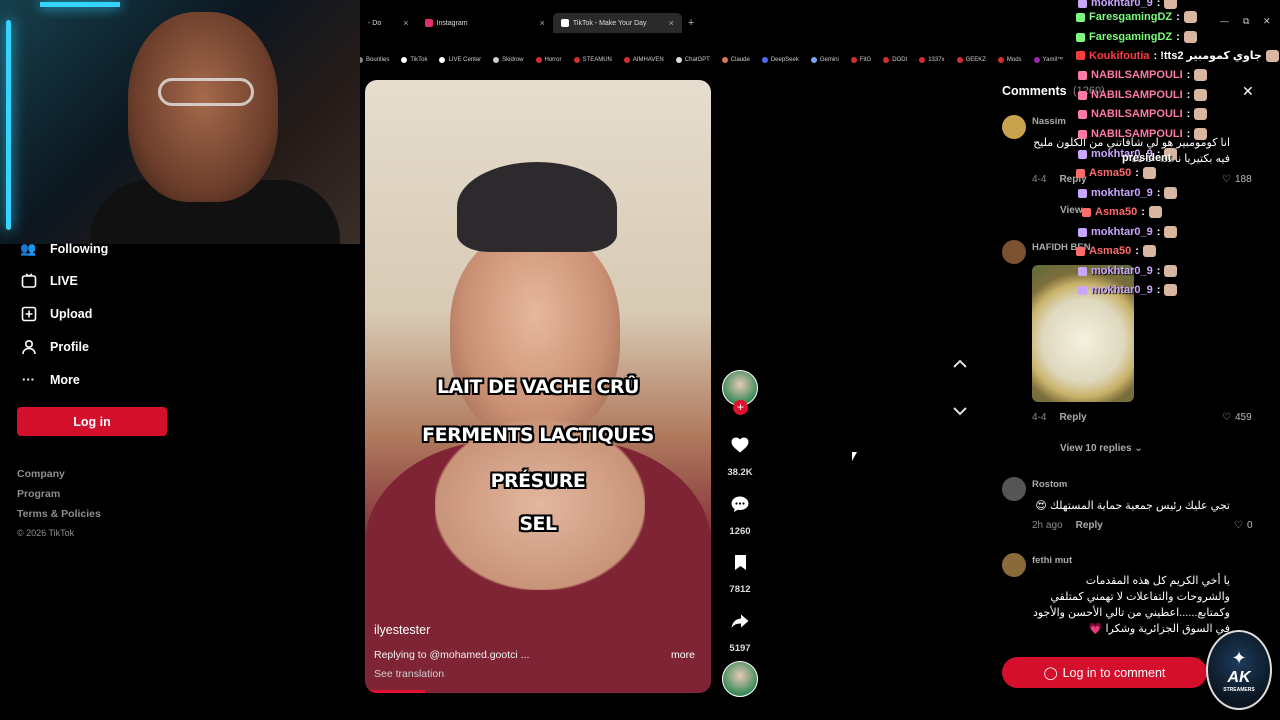 The width and height of the screenshot is (1280, 720). What do you see at coordinates (780, 60) in the screenshot?
I see `bookmark-item: DeepSeek` at bounding box center [780, 60].